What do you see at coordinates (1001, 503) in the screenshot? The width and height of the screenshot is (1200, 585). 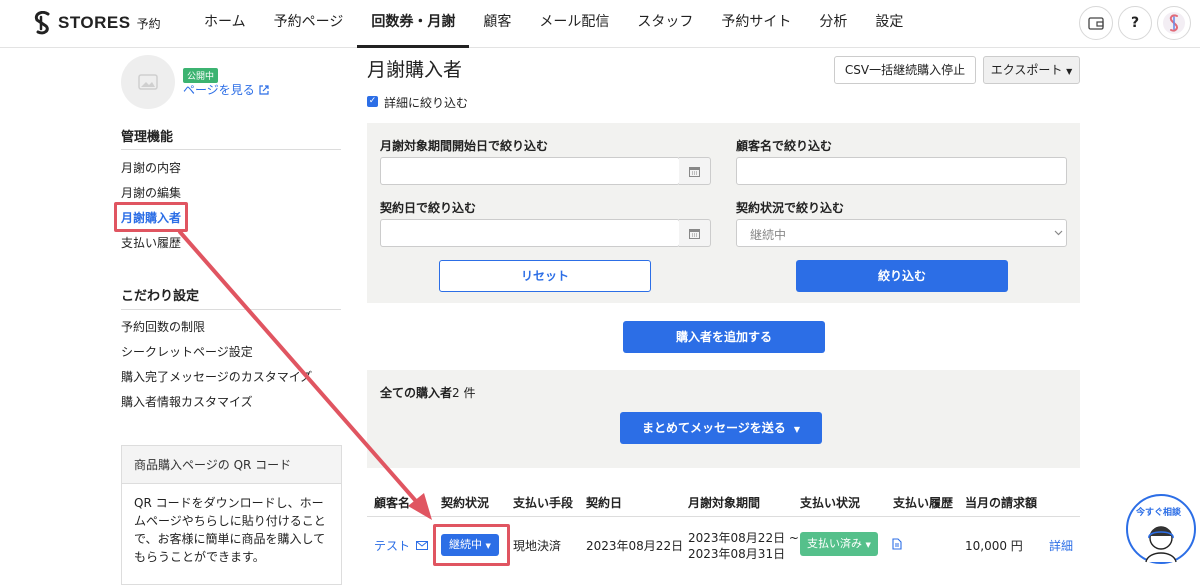 I see `column-header-monthly-amount: 当月の請求額` at bounding box center [1001, 503].